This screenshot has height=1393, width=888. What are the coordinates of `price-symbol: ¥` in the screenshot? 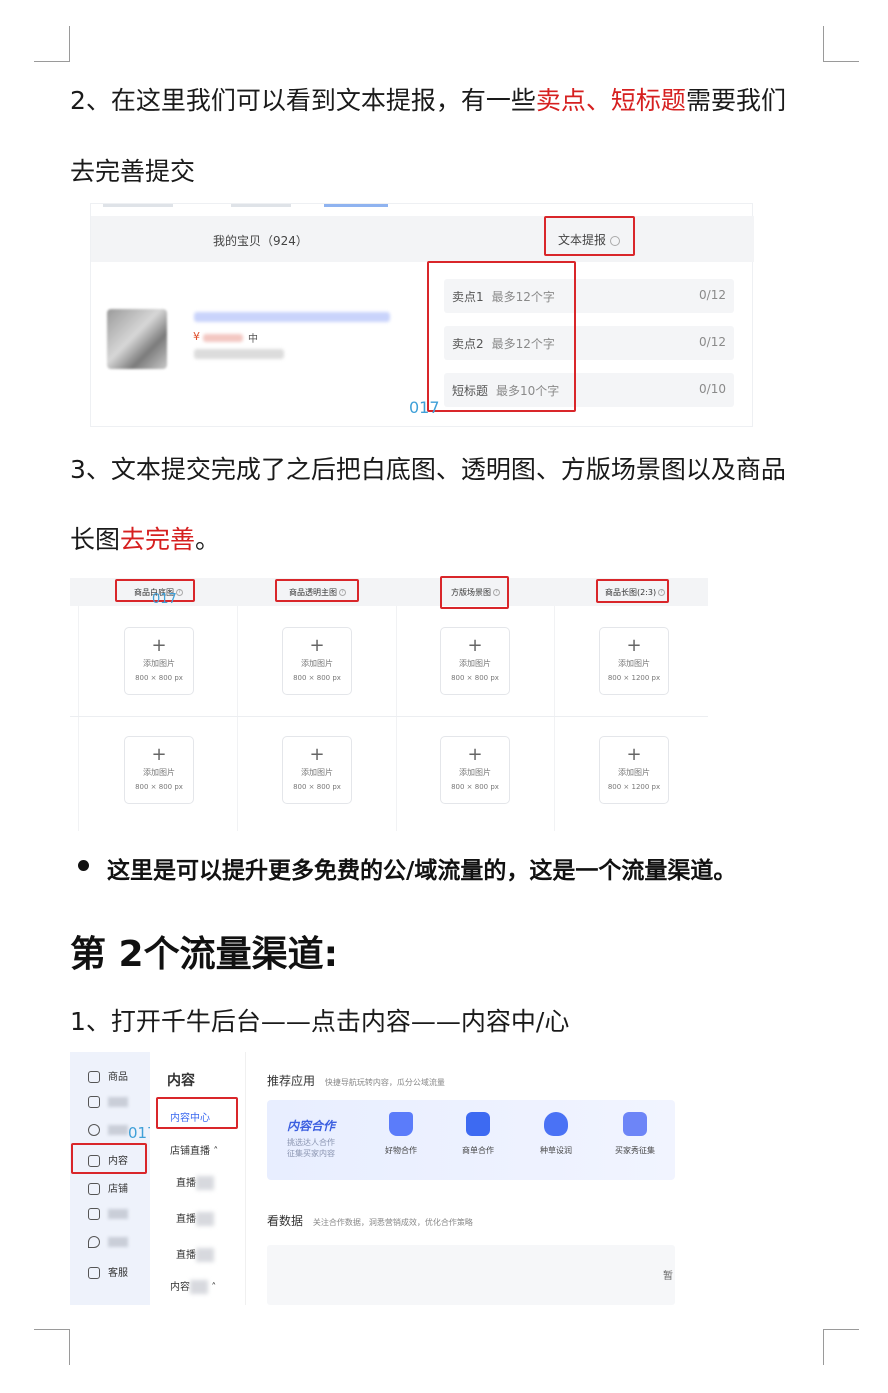 It's located at (196, 336).